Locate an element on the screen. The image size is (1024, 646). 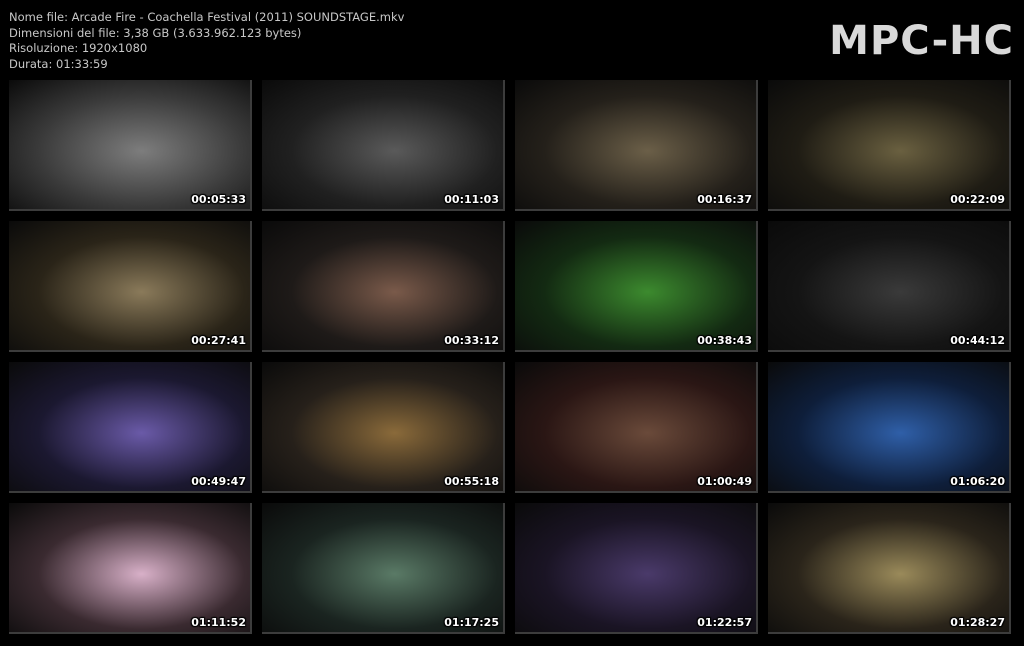
thumbnail-timestamp: 00:27:41 is located at coordinates (218, 340).